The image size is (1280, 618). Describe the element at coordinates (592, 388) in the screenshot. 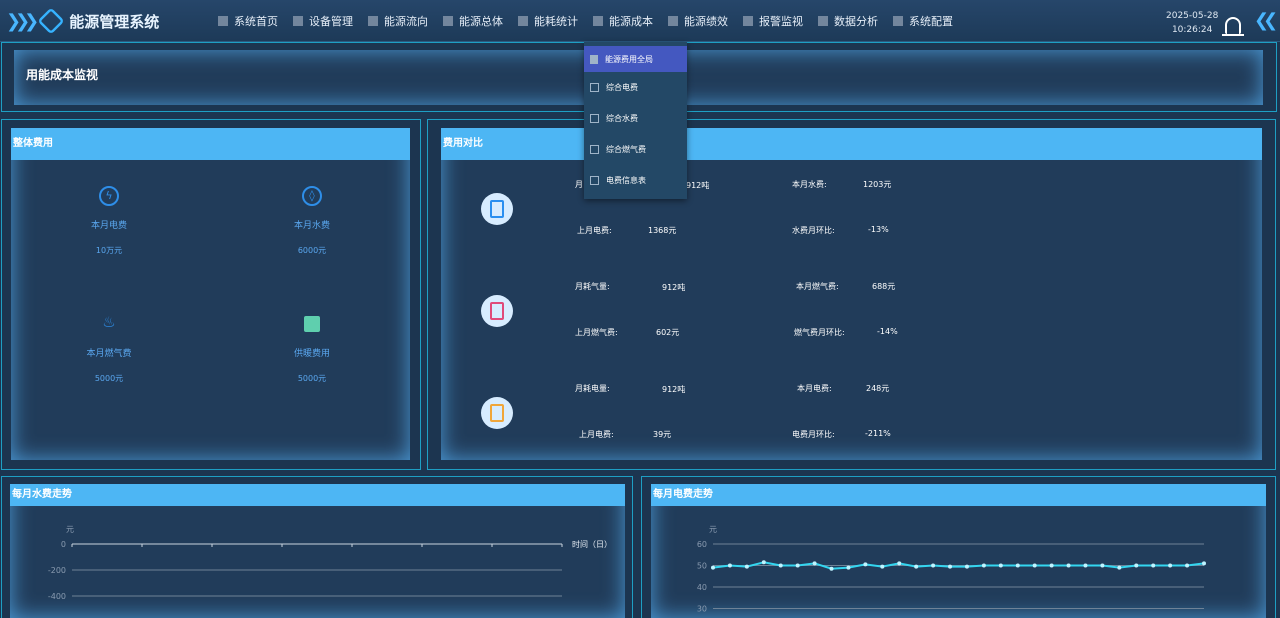

I see `compare-label: 月耗电量:` at that location.